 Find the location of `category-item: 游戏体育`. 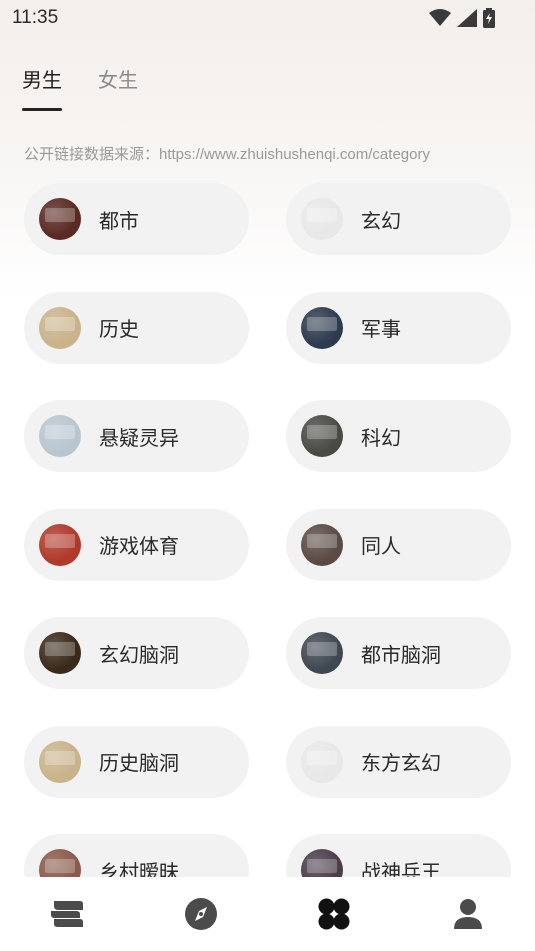

category-item: 游戏体育 is located at coordinates (136, 544).